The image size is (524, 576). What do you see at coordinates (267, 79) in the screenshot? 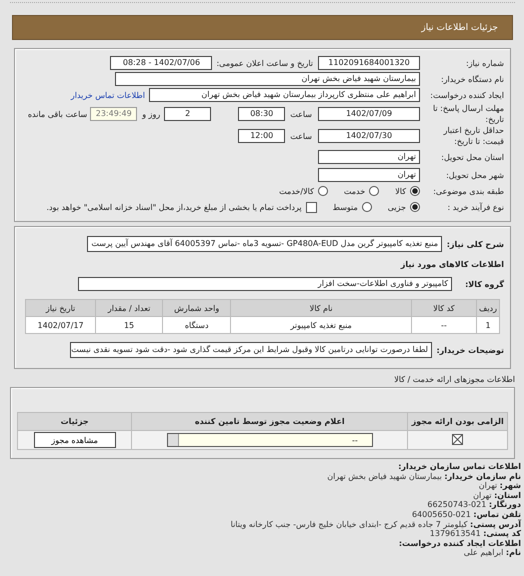
I see `field-value: بیمارستان شهید فیاض بخش تهران` at bounding box center [267, 79].